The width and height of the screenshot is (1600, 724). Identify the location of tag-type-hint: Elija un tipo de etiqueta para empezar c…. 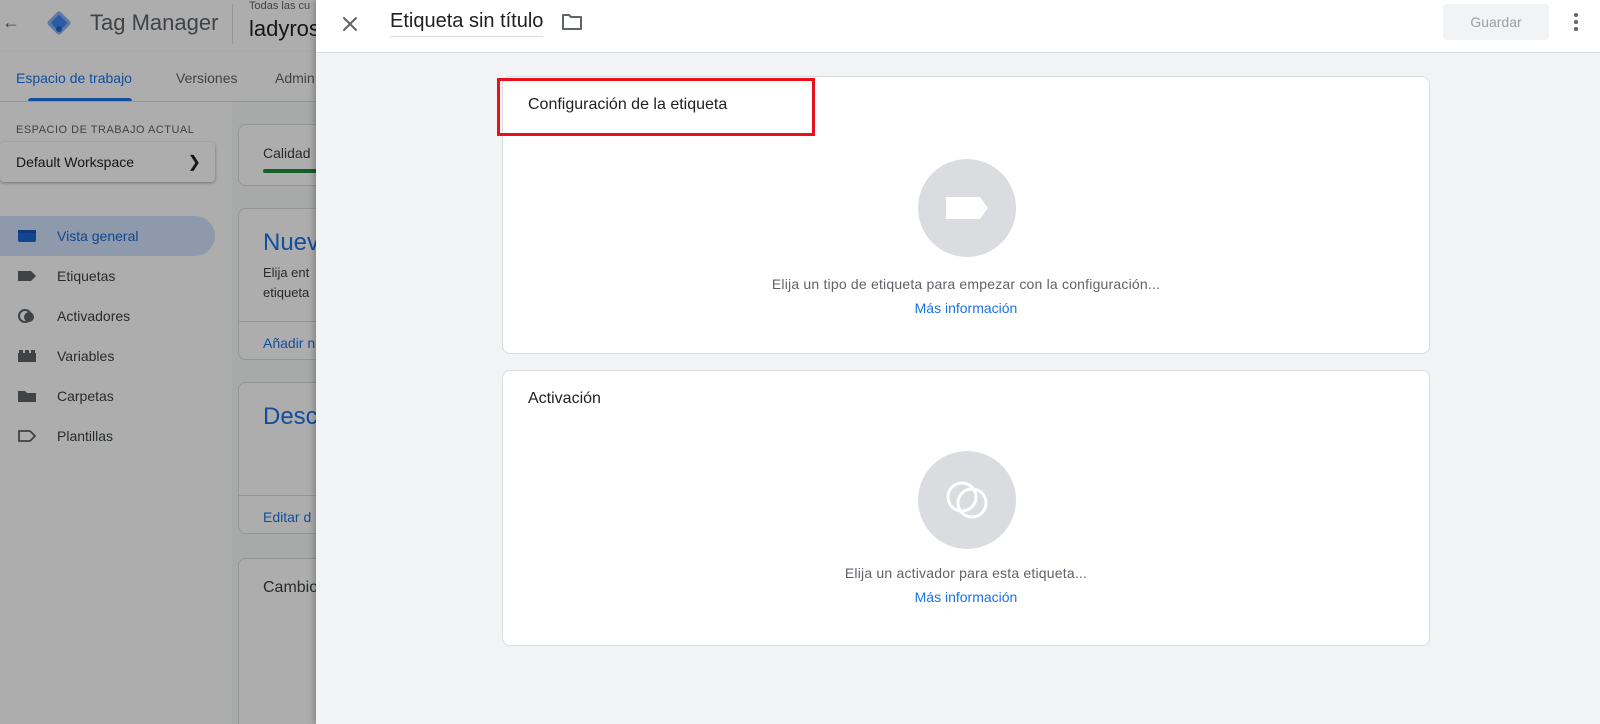
(966, 284).